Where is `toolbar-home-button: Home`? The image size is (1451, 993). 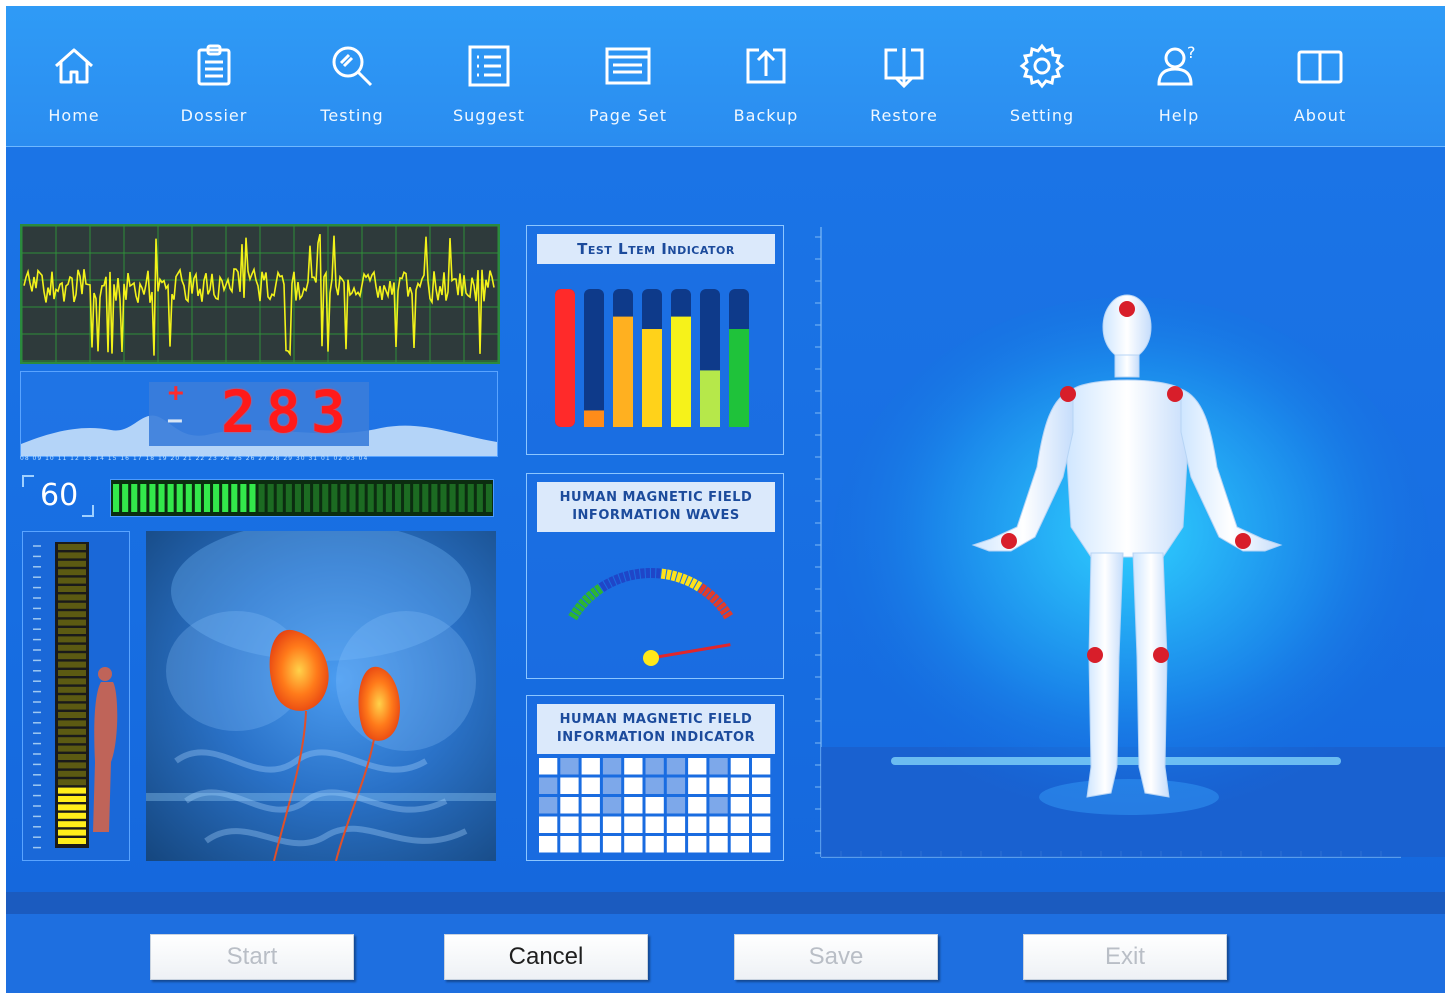 toolbar-home-button: Home is located at coordinates (74, 92).